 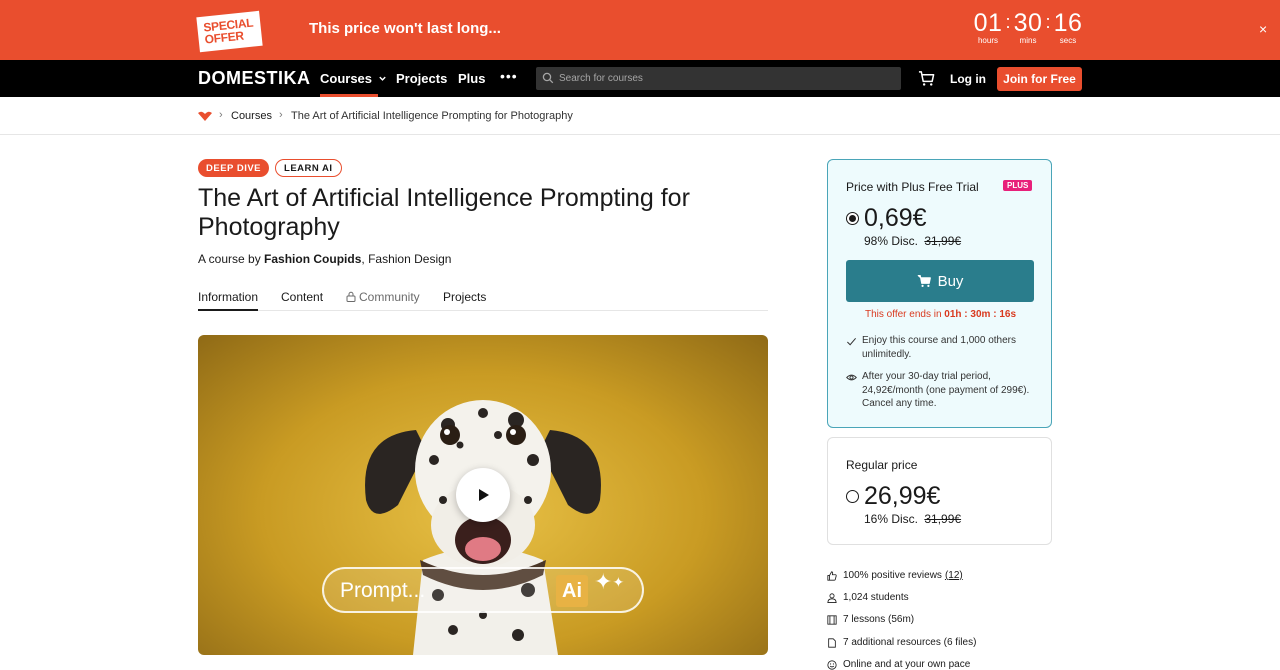 What do you see at coordinates (912, 187) in the screenshot?
I see `plus-price-label: Price with Plus Free Trial` at bounding box center [912, 187].